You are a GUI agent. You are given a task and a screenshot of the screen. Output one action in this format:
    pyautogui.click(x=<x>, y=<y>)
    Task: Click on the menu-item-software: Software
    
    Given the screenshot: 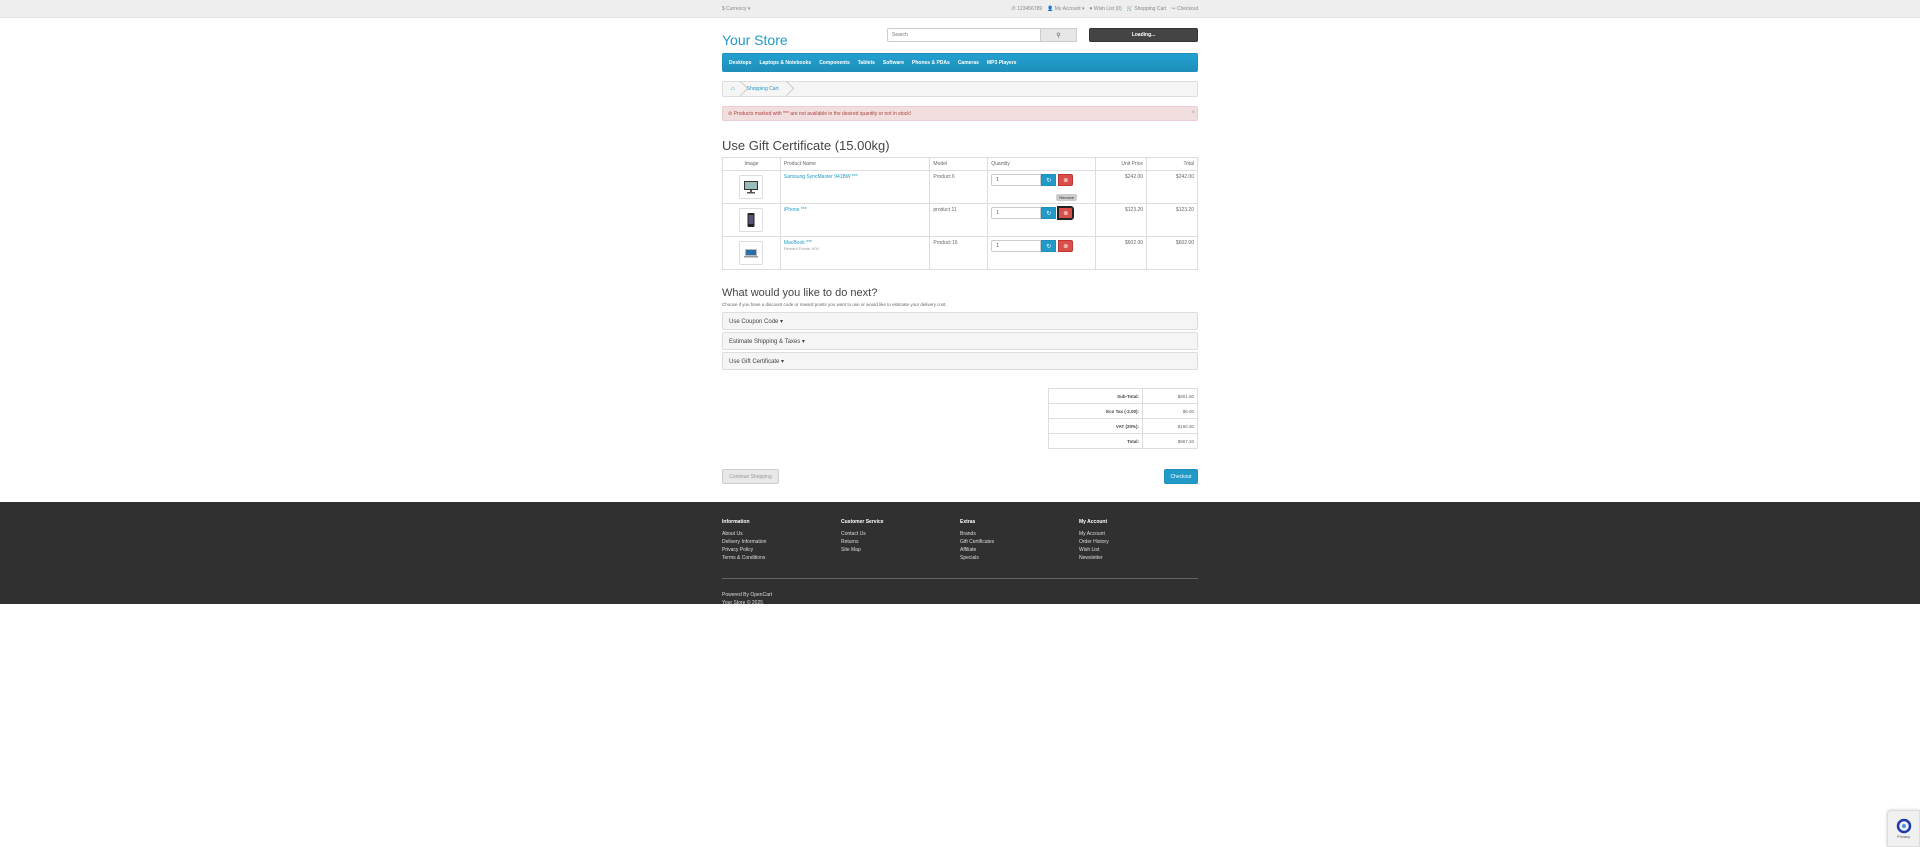 What is the action you would take?
    pyautogui.click(x=893, y=63)
    